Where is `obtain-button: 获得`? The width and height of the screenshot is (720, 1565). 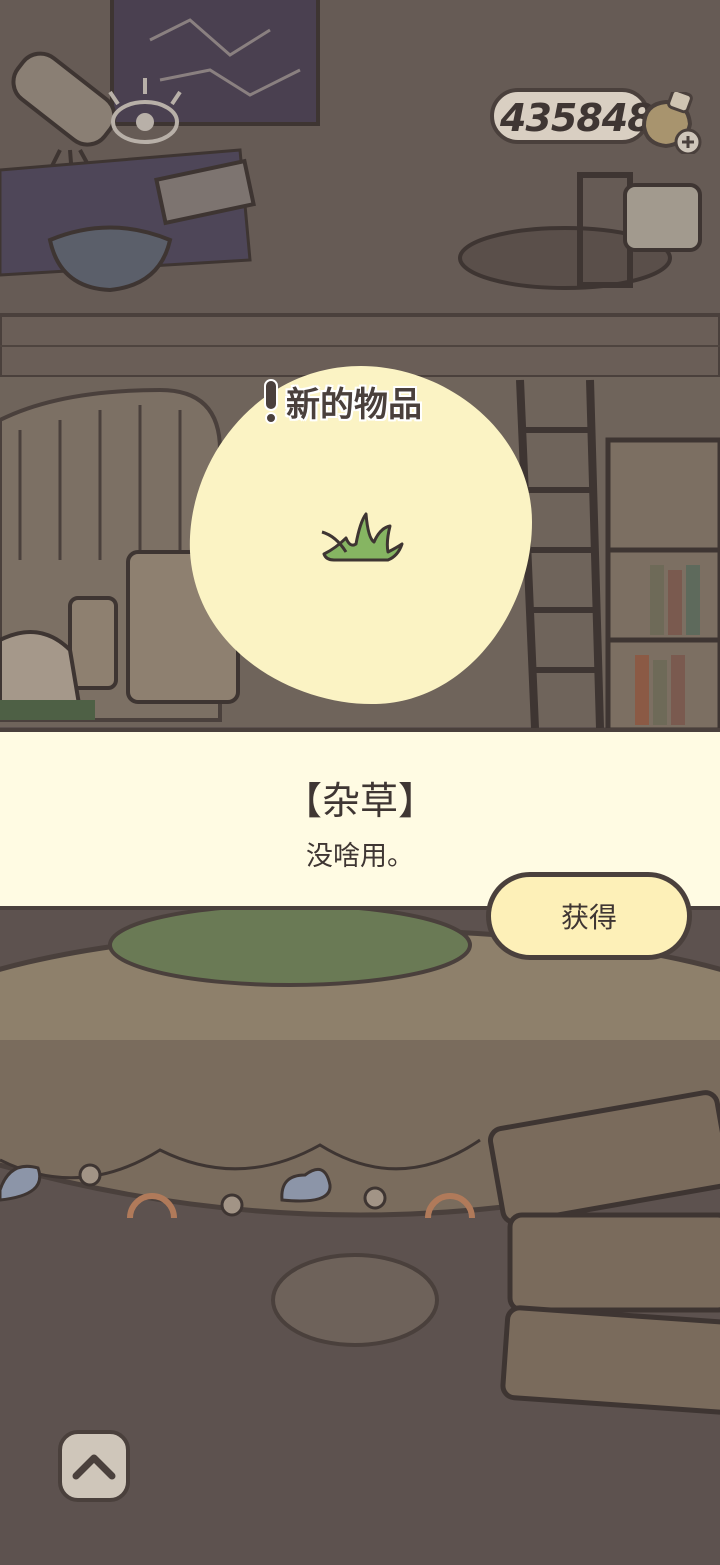 obtain-button: 获得 is located at coordinates (589, 916).